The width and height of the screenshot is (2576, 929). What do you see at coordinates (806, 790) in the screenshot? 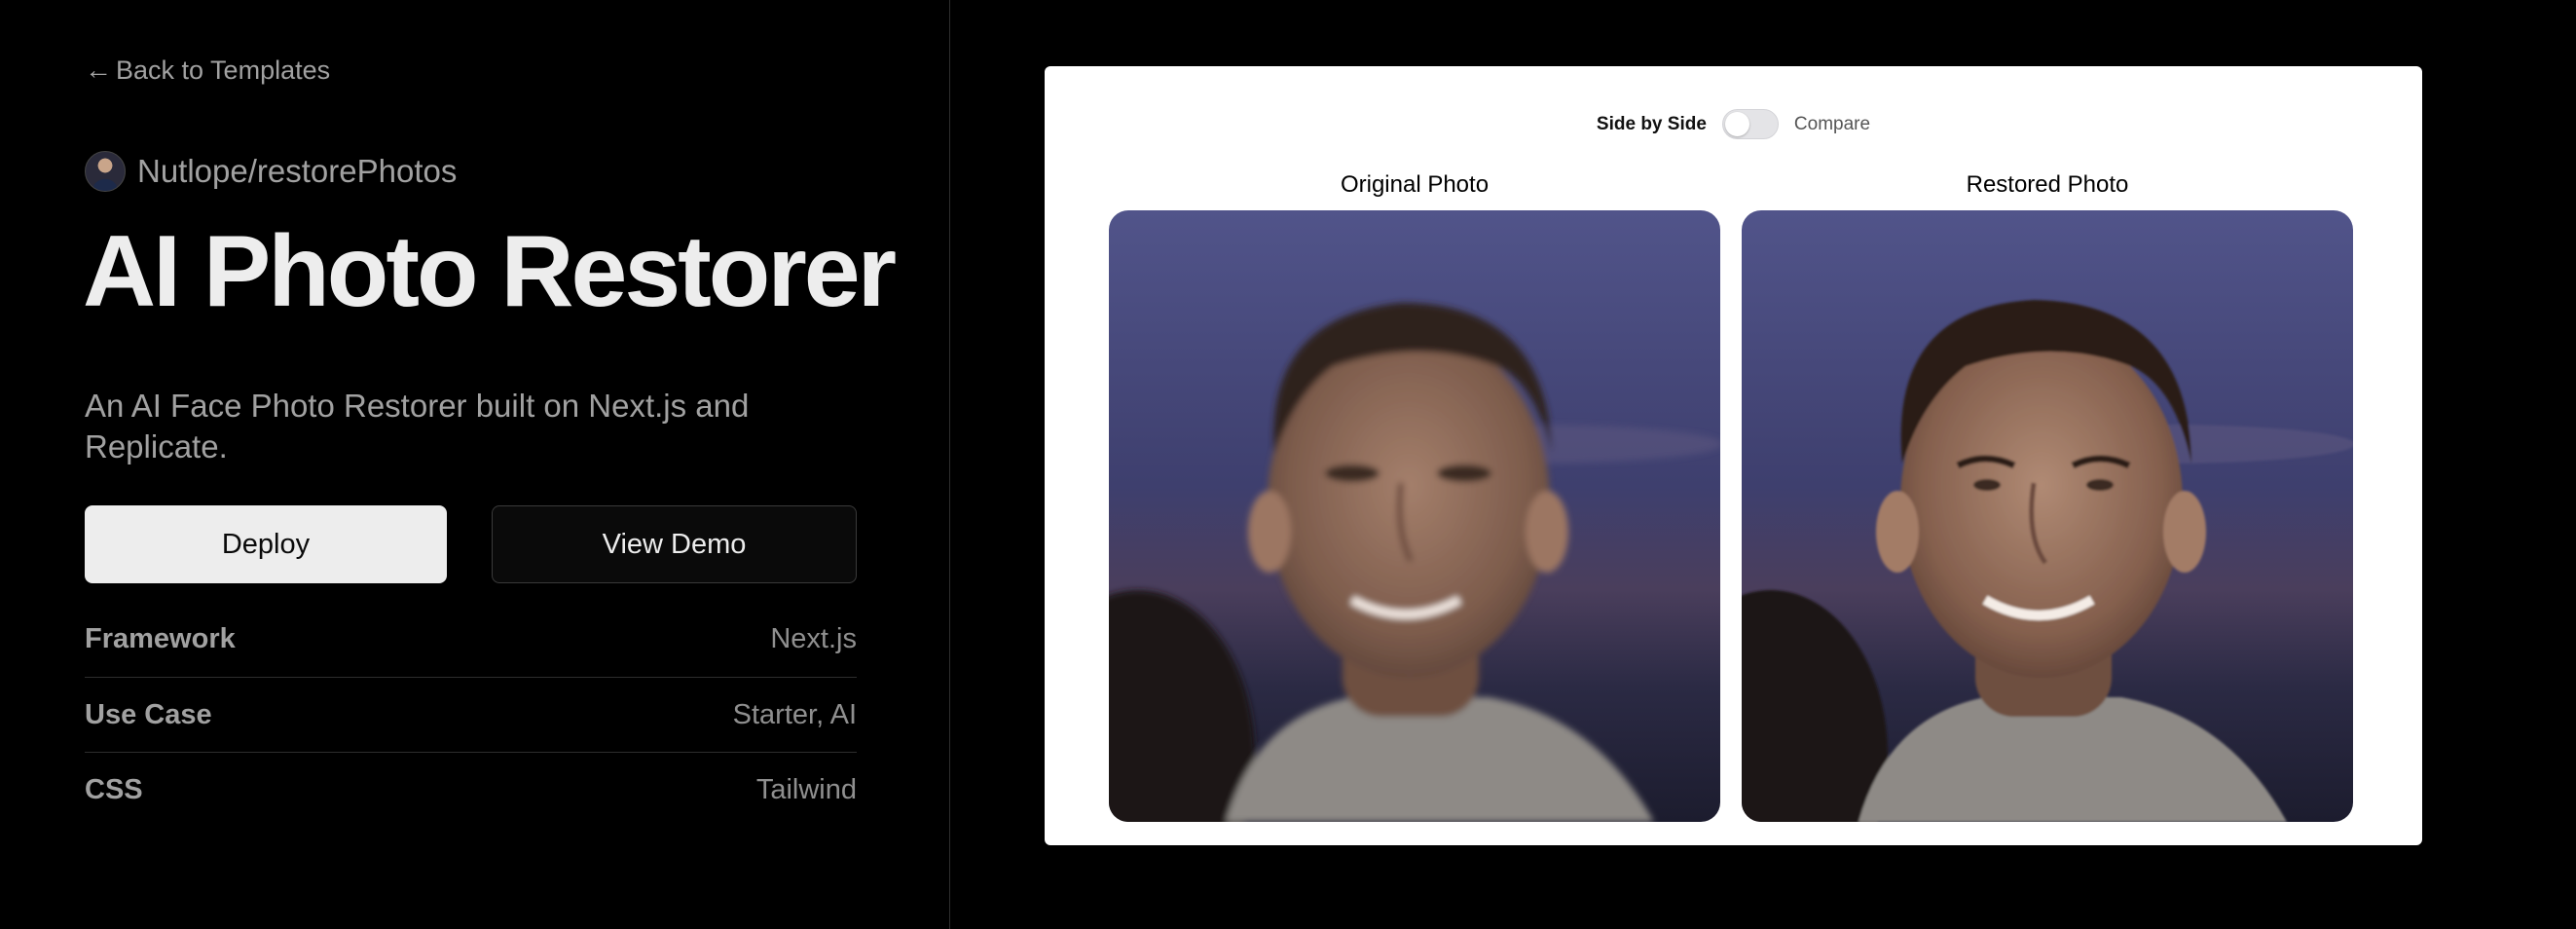
I see `meta-value: Tailwind` at bounding box center [806, 790].